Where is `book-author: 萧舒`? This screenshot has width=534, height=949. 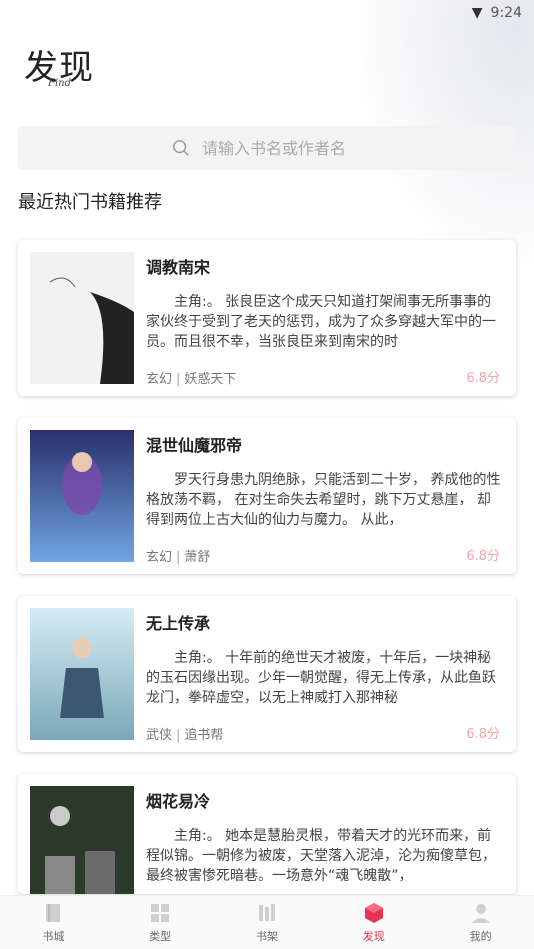 book-author: 萧舒 is located at coordinates (197, 557).